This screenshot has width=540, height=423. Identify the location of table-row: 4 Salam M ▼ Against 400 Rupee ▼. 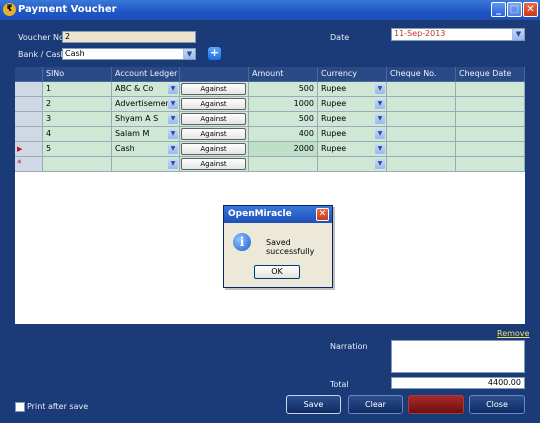
(270, 134).